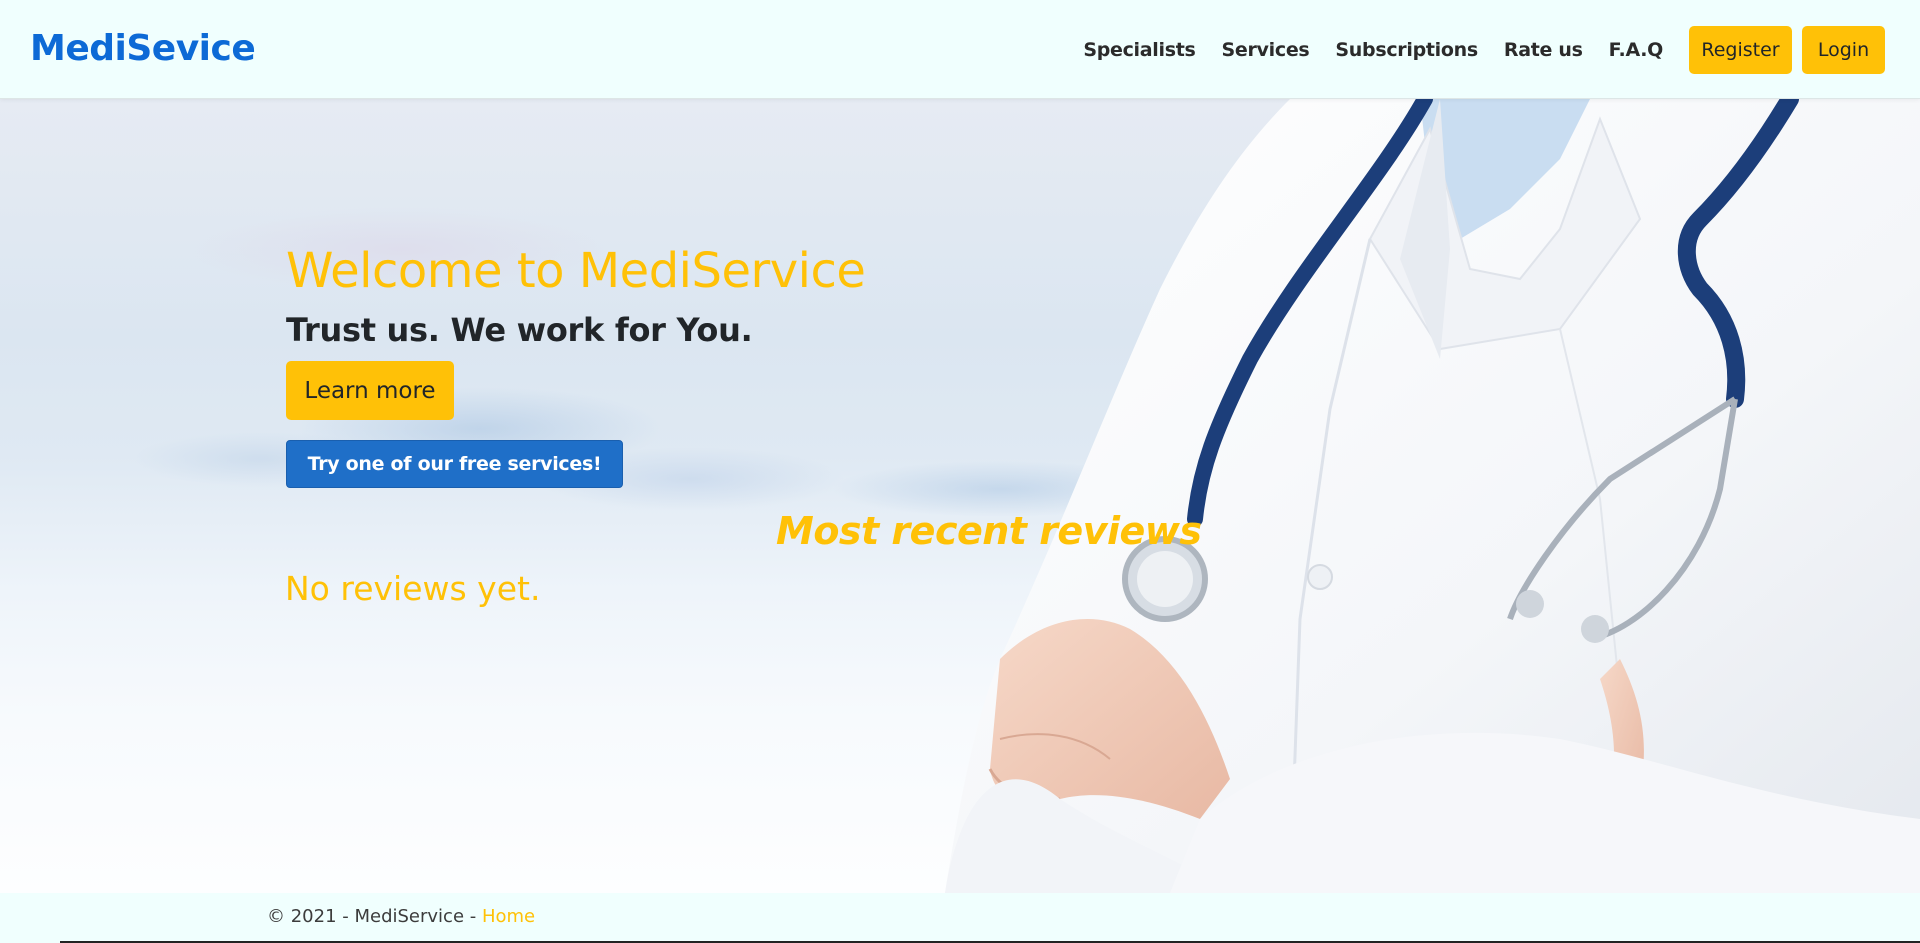 The width and height of the screenshot is (1920, 943). Describe the element at coordinates (374, 916) in the screenshot. I see `copyright-text: © 2021 - MediService -` at that location.